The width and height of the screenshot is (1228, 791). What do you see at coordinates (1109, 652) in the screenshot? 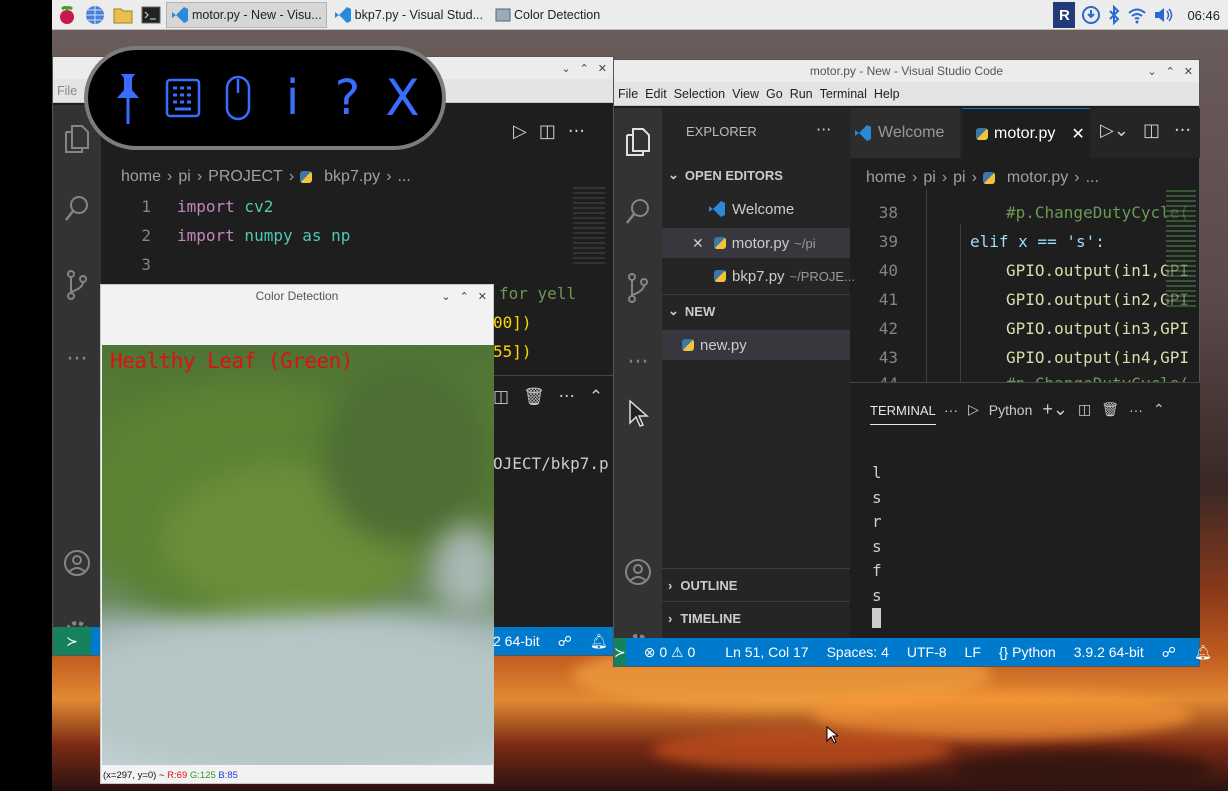
I see `python-interpreter: 3.9.2 64-bit` at bounding box center [1109, 652].